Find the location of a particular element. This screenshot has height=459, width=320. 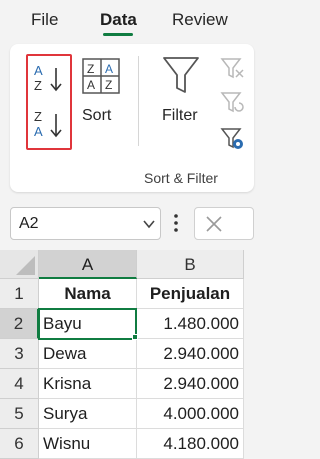

custom-sort-icon: Z A A Z is located at coordinates (101, 76).